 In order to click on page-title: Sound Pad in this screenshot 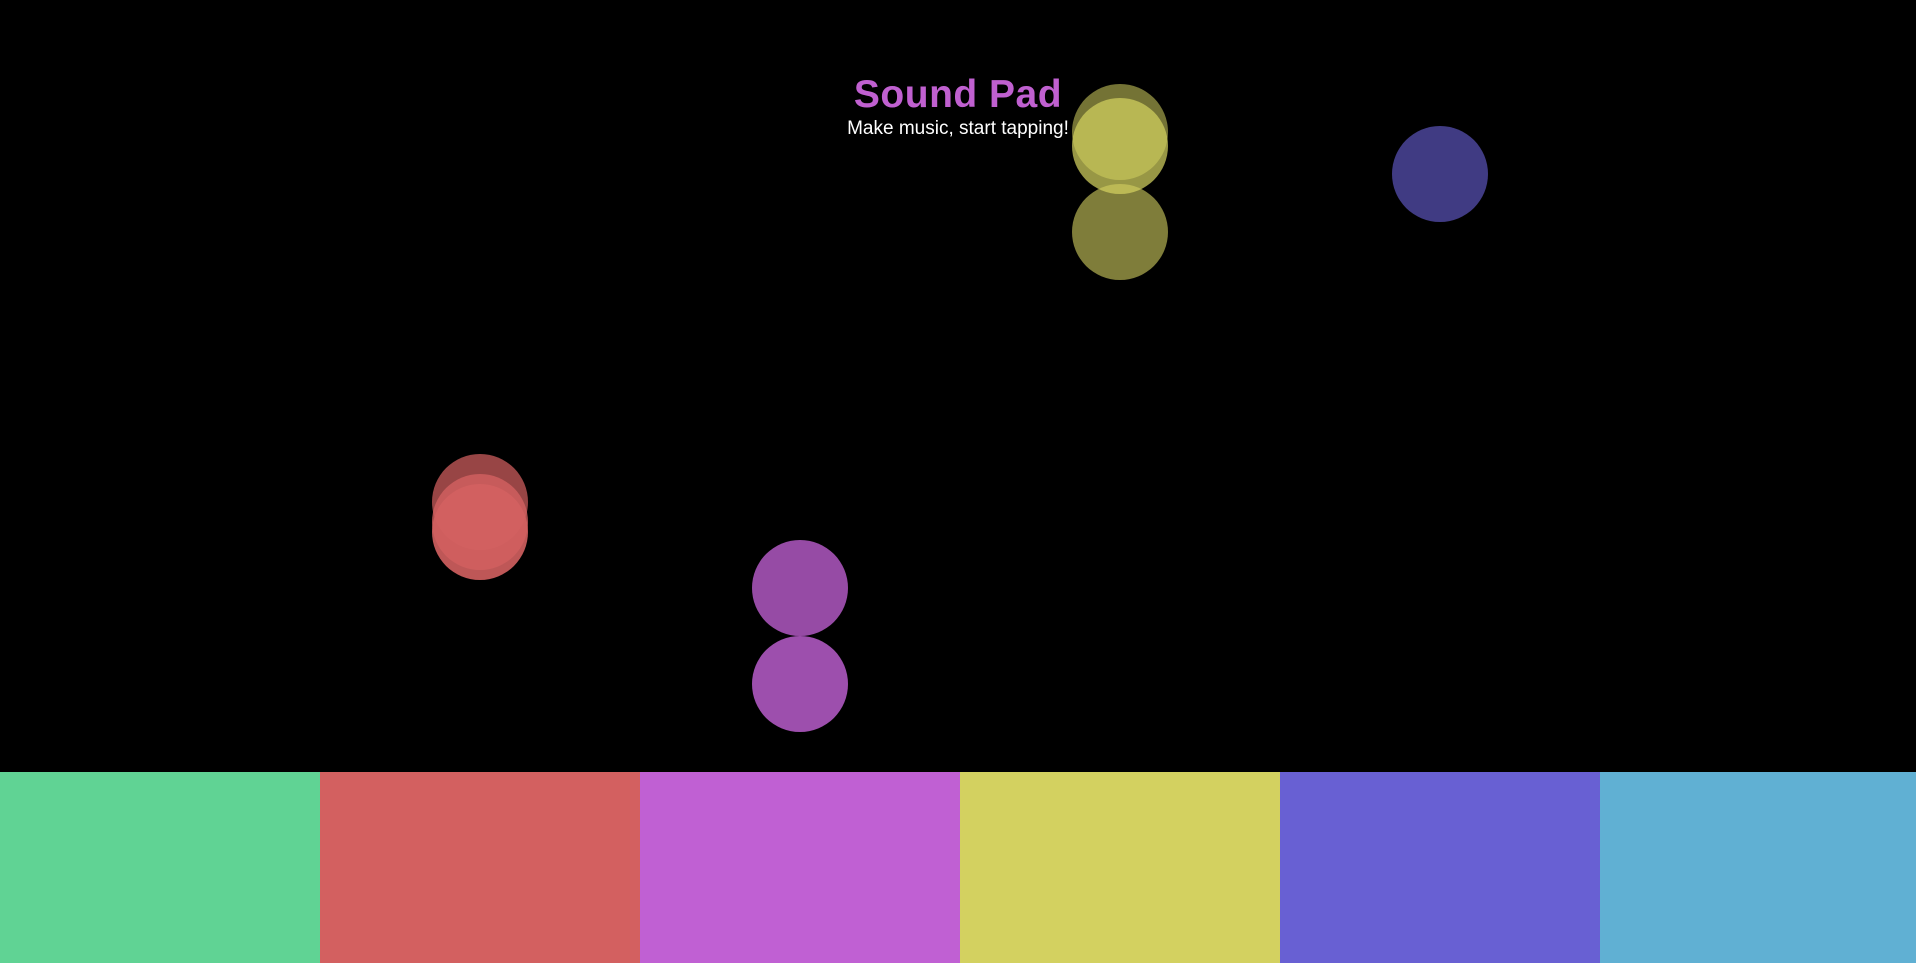, I will do `click(958, 94)`.